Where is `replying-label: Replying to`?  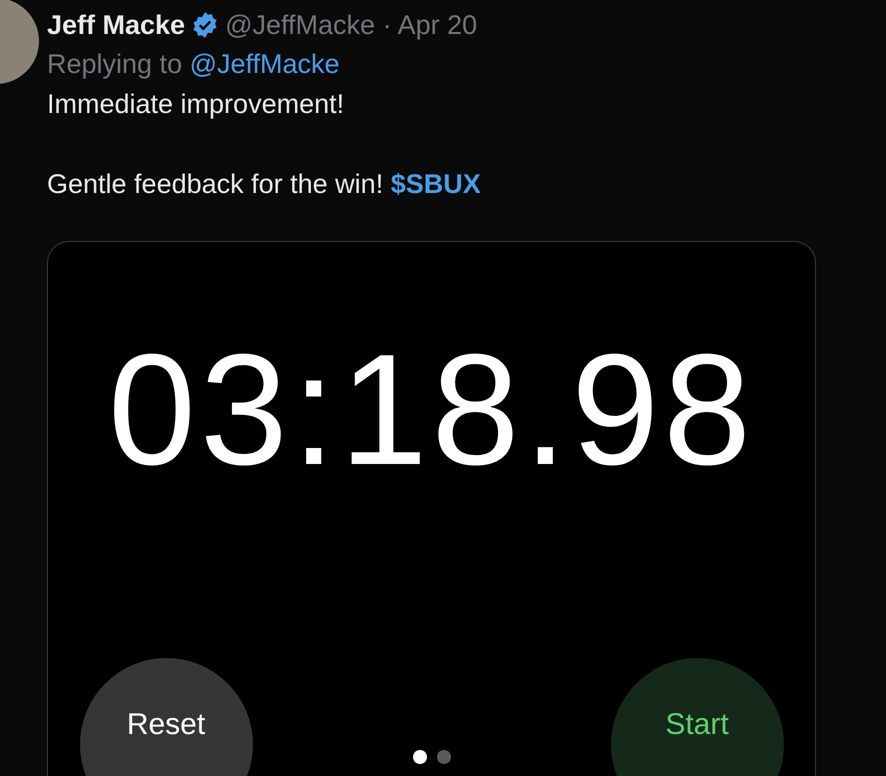 replying-label: Replying to is located at coordinates (115, 64).